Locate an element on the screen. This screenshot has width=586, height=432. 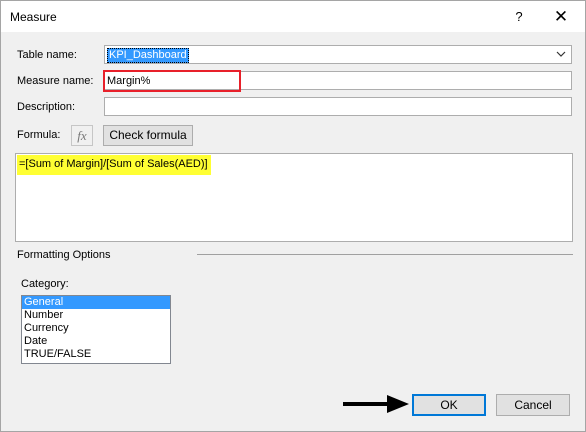
list-item-true-false: TRUE/FALSE is located at coordinates (96, 354).